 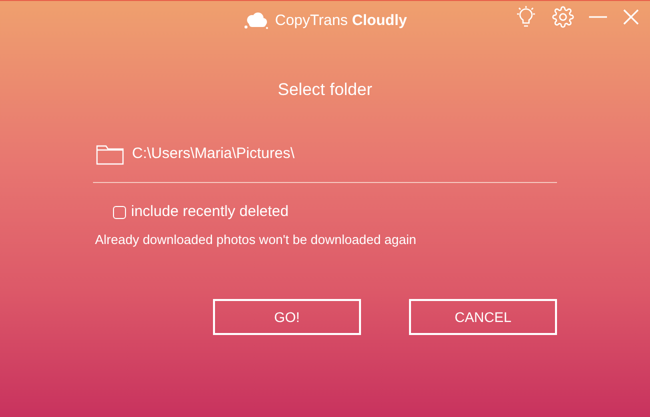 What do you see at coordinates (256, 239) in the screenshot?
I see `info-note: Already downloaded photos won't be downloaded again` at bounding box center [256, 239].